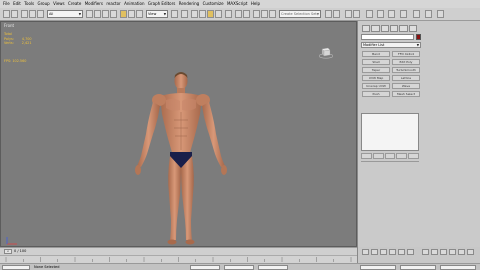  What do you see at coordinates (383, 252) in the screenshot?
I see `previous-frame-icon` at bounding box center [383, 252].